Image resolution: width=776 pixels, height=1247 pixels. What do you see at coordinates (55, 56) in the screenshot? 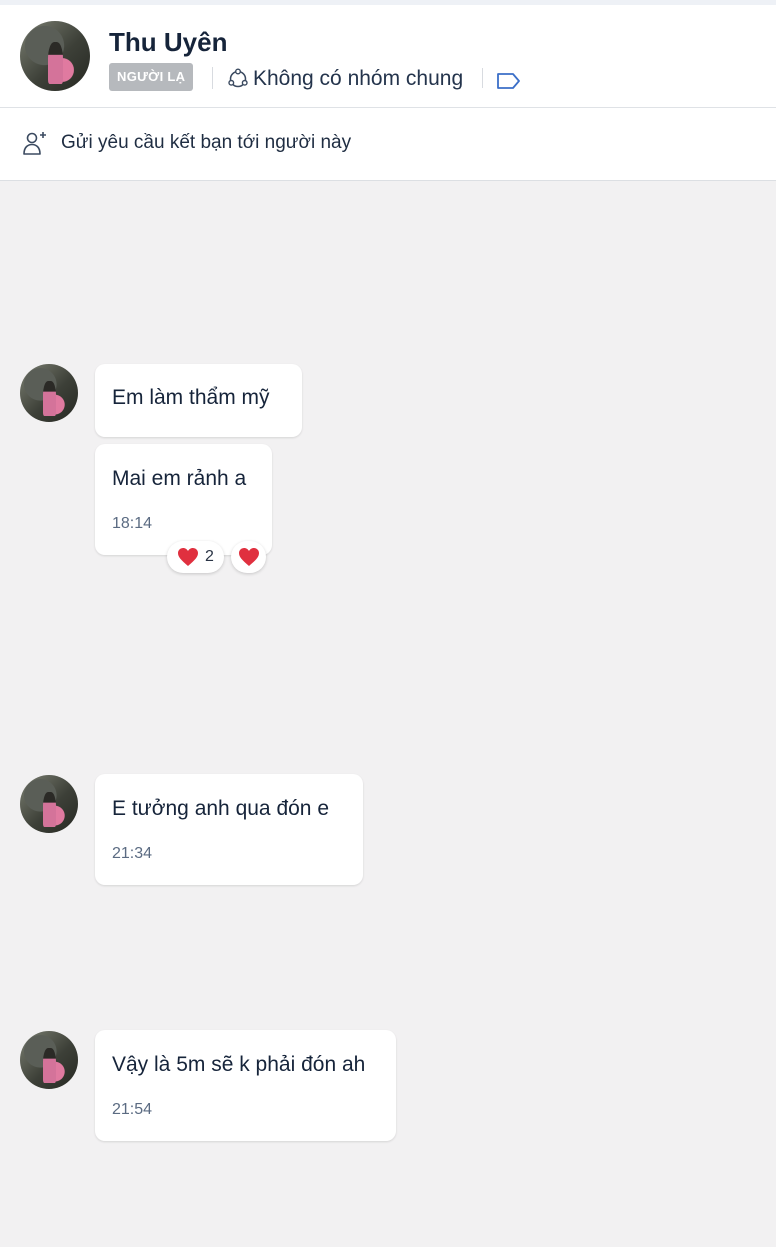
I see `contact-avatar` at bounding box center [55, 56].